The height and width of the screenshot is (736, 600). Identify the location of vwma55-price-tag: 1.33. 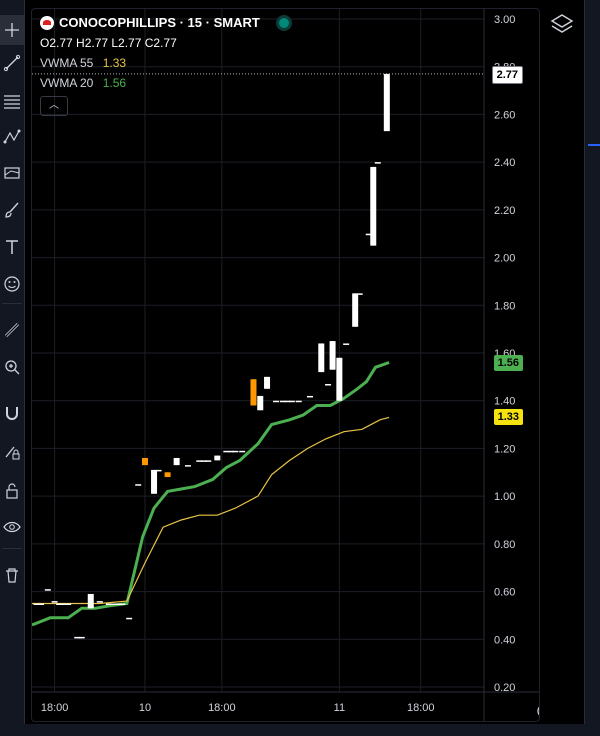
(508, 417).